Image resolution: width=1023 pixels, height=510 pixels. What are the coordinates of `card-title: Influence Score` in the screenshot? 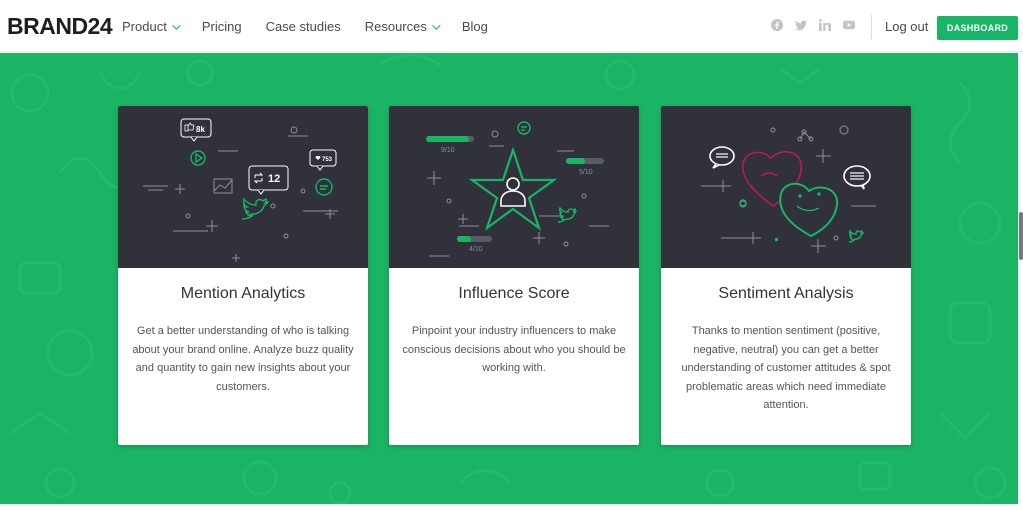 It's located at (514, 293).